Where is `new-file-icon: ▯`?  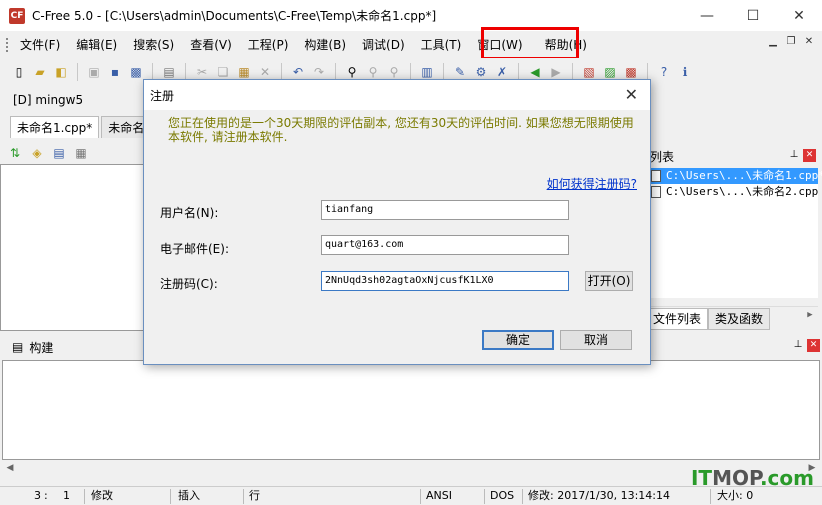 new-file-icon: ▯ is located at coordinates (19, 72).